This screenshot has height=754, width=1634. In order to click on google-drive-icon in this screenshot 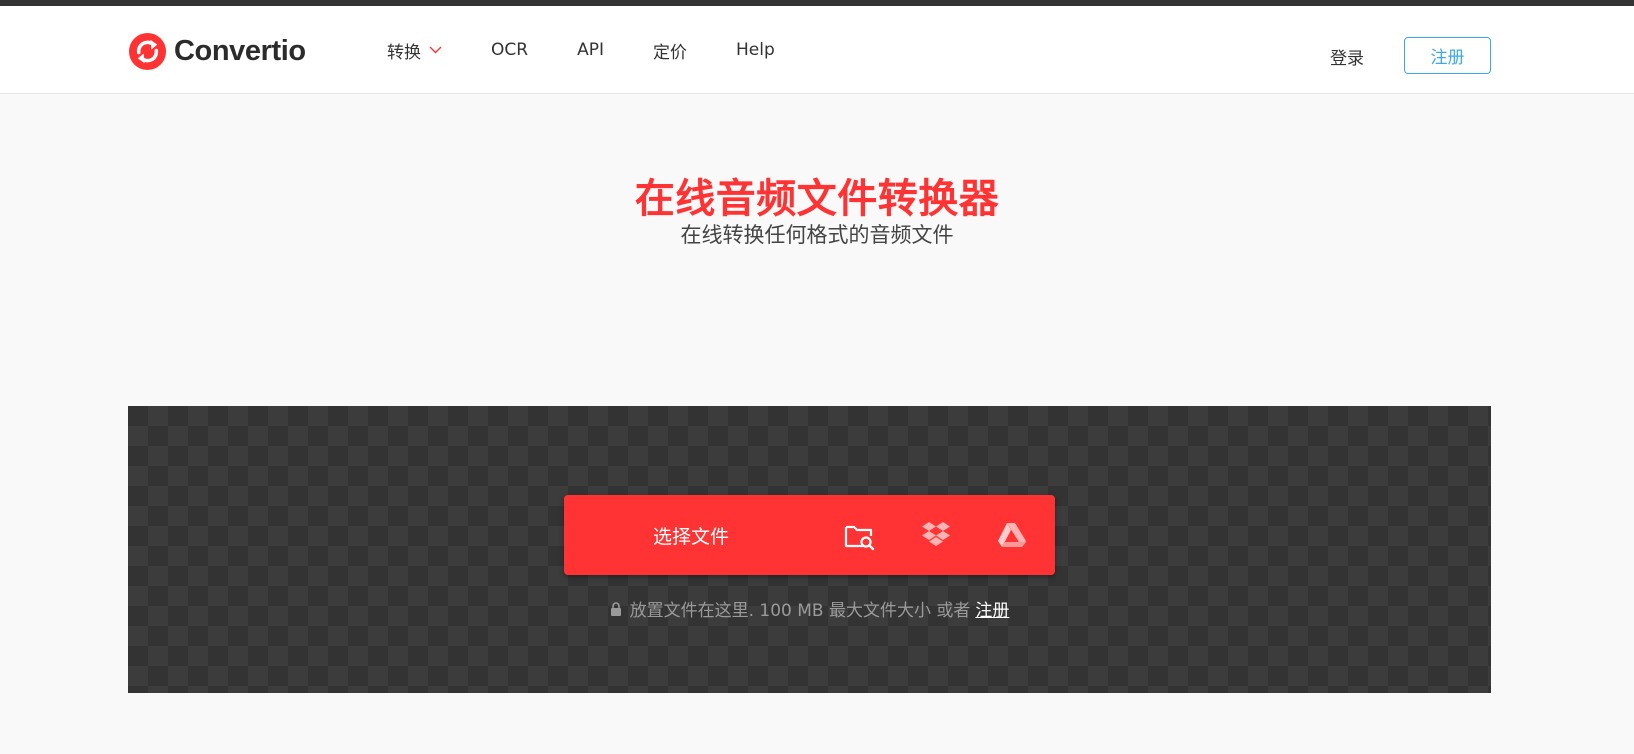, I will do `click(1012, 535)`.